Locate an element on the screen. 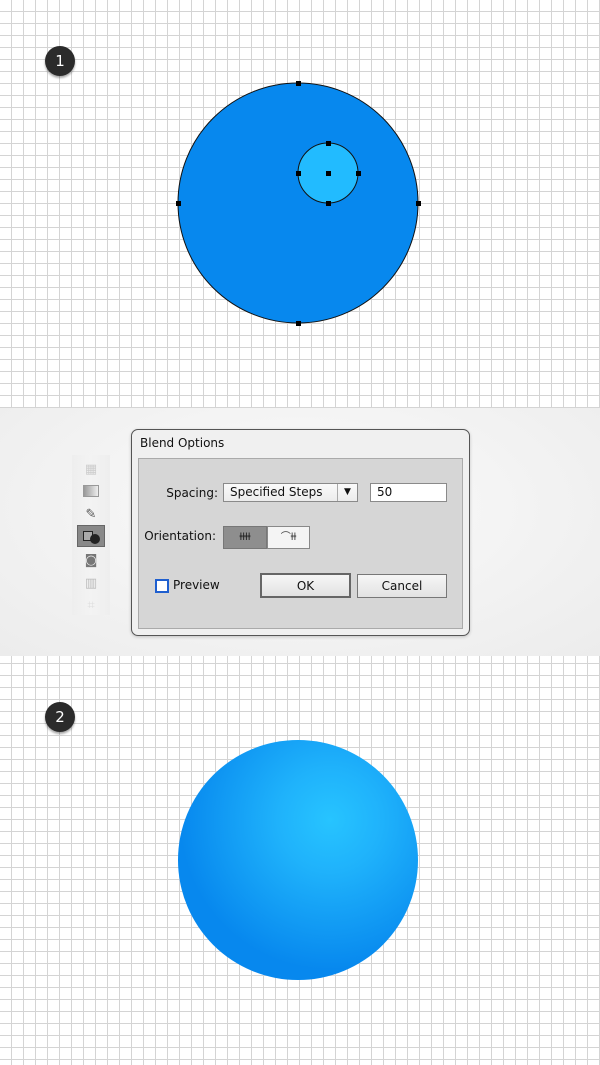 This screenshot has width=600, height=1065. eyedropper-tool-icon: ✎ is located at coordinates (91, 514).